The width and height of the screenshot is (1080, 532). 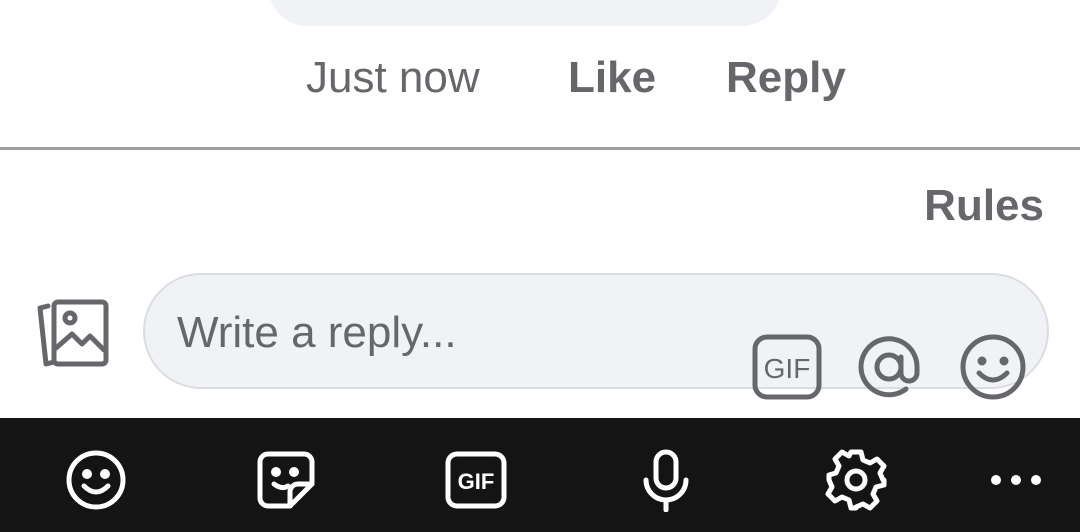 I want to click on at-mention-icon, so click(x=889, y=367).